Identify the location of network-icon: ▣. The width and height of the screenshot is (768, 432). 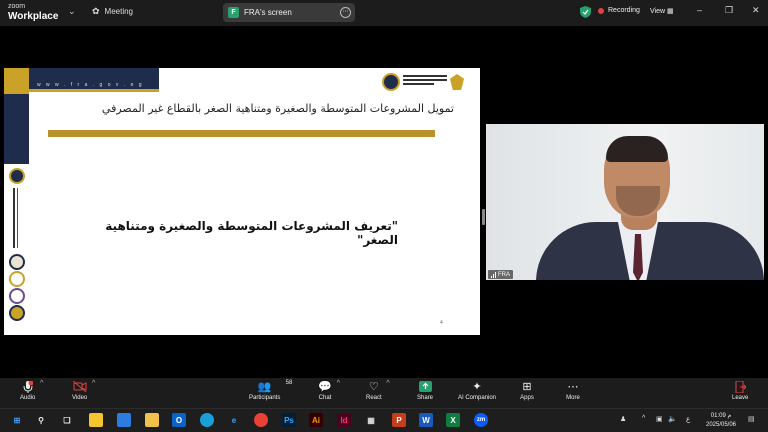
(659, 419).